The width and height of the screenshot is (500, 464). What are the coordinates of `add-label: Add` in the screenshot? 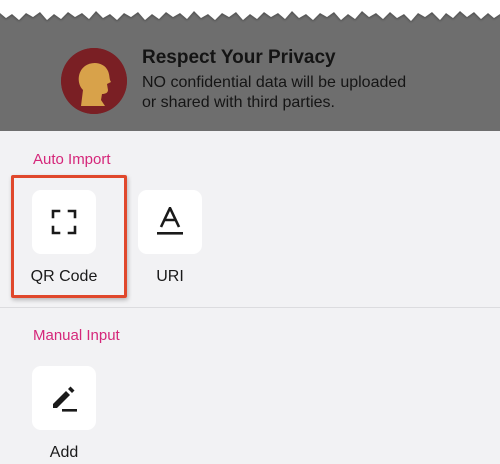 It's located at (64, 452).